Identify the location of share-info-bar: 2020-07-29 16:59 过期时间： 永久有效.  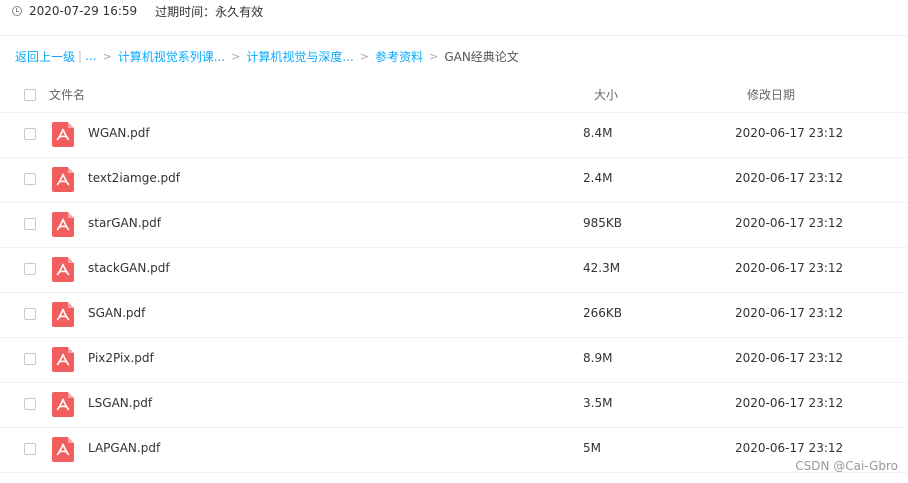
(137, 11).